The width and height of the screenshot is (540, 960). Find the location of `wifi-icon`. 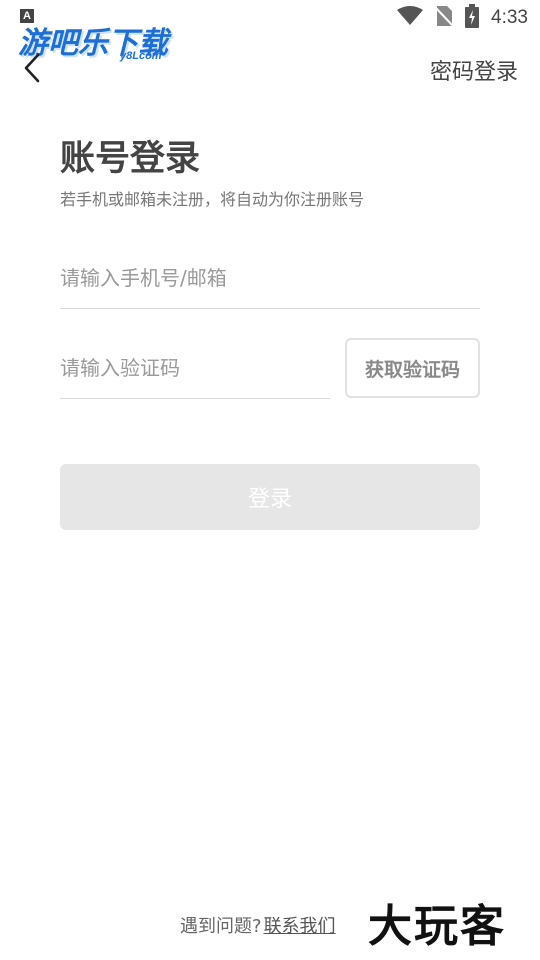

wifi-icon is located at coordinates (410, 18).